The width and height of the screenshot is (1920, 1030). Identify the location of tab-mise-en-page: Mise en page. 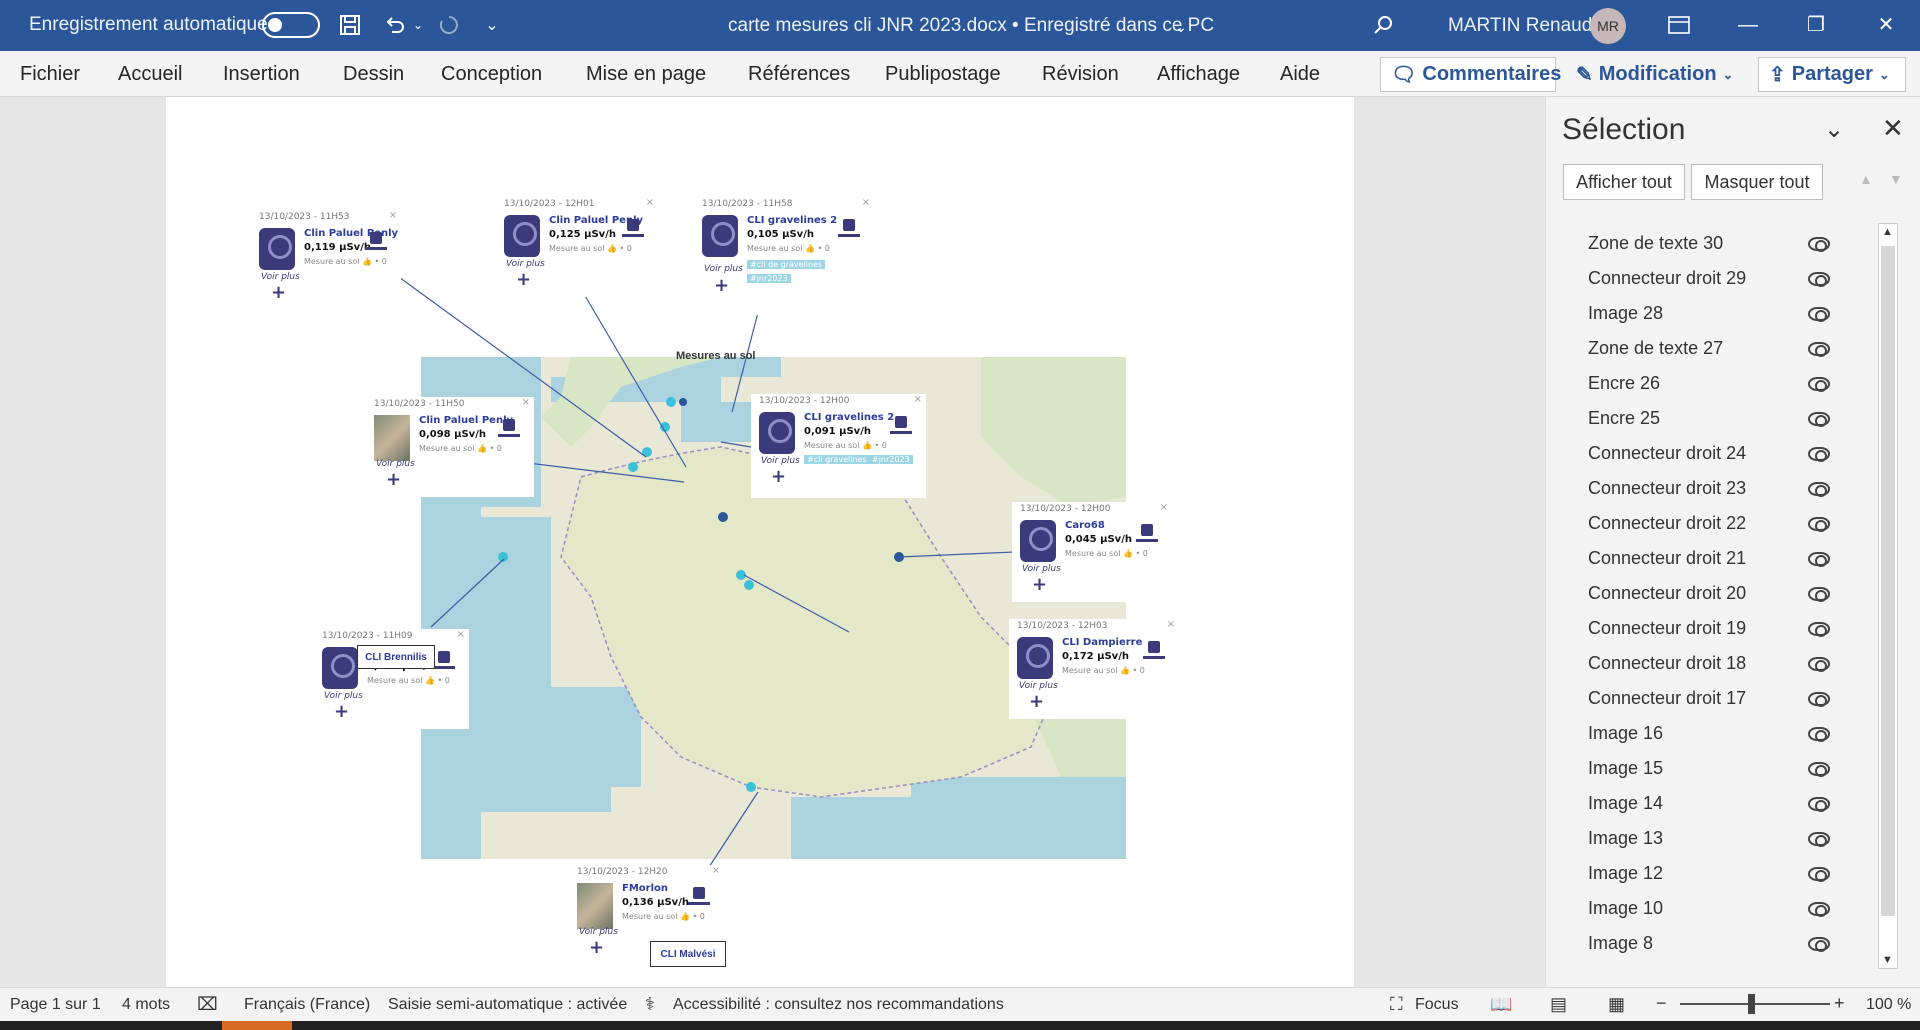
(646, 74).